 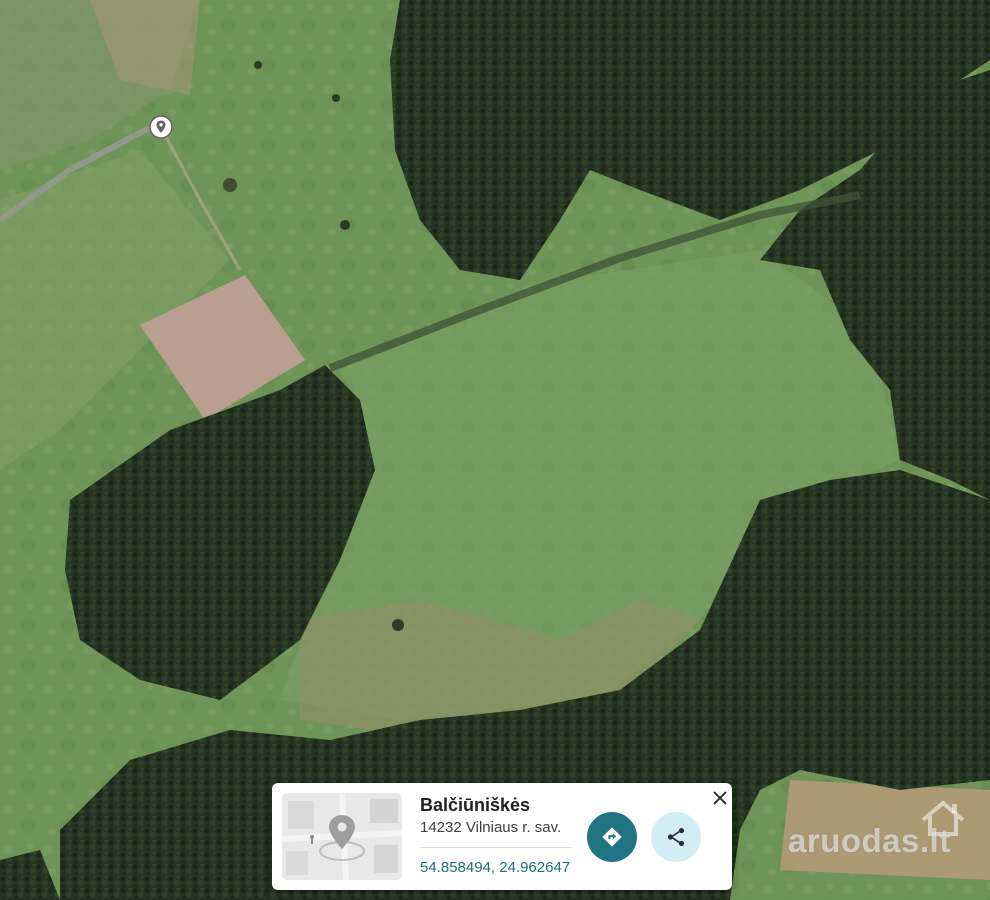 I want to click on map-pin-illustration, so click(x=342, y=836).